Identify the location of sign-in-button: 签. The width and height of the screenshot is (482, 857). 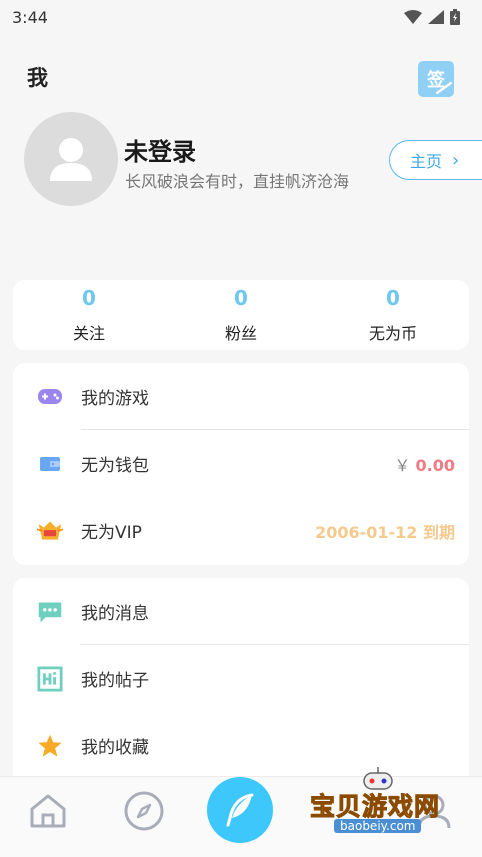
(436, 79).